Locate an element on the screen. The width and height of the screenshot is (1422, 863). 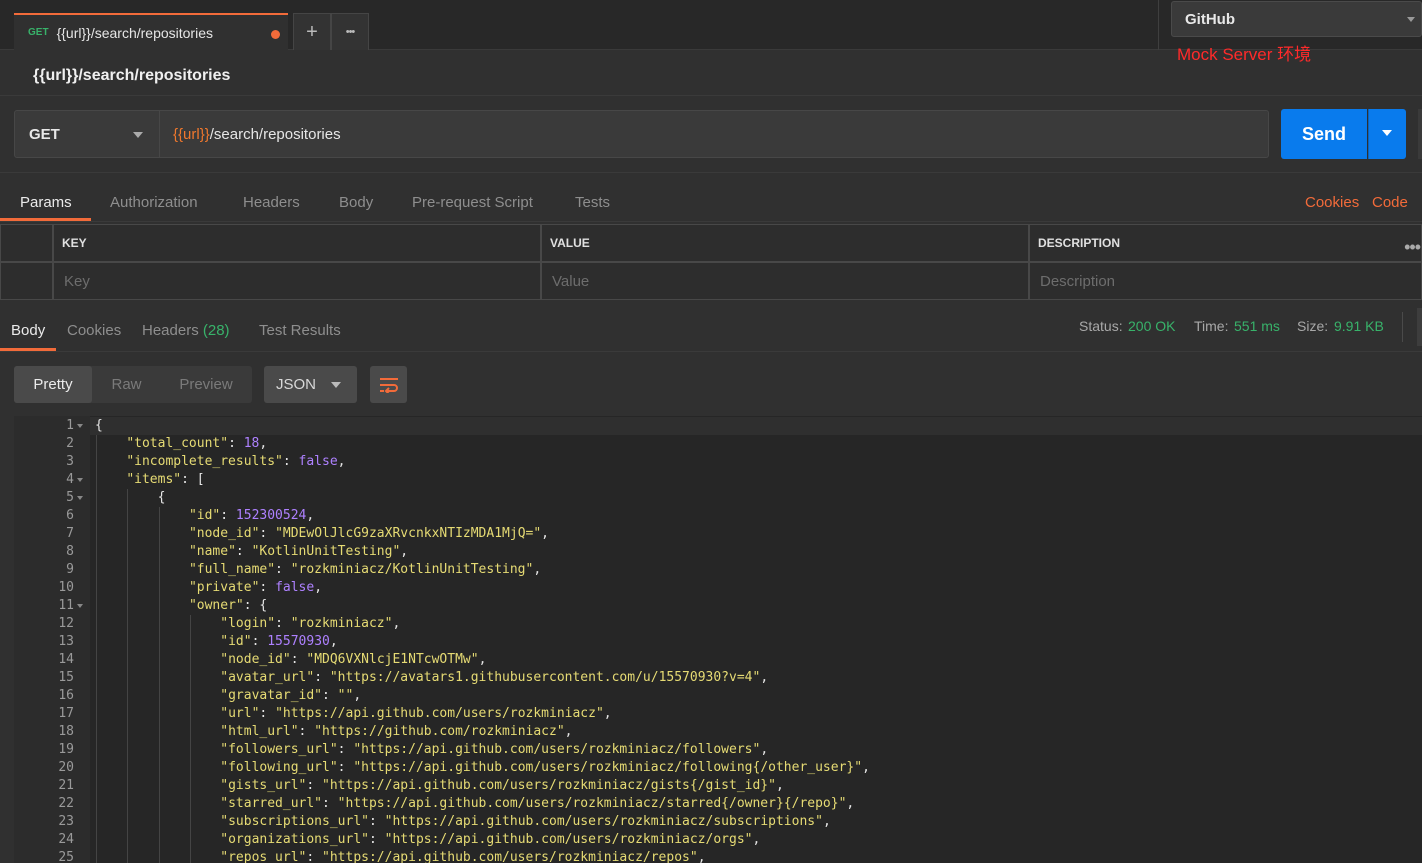
code-token: "following_url" is located at coordinates (279, 767).